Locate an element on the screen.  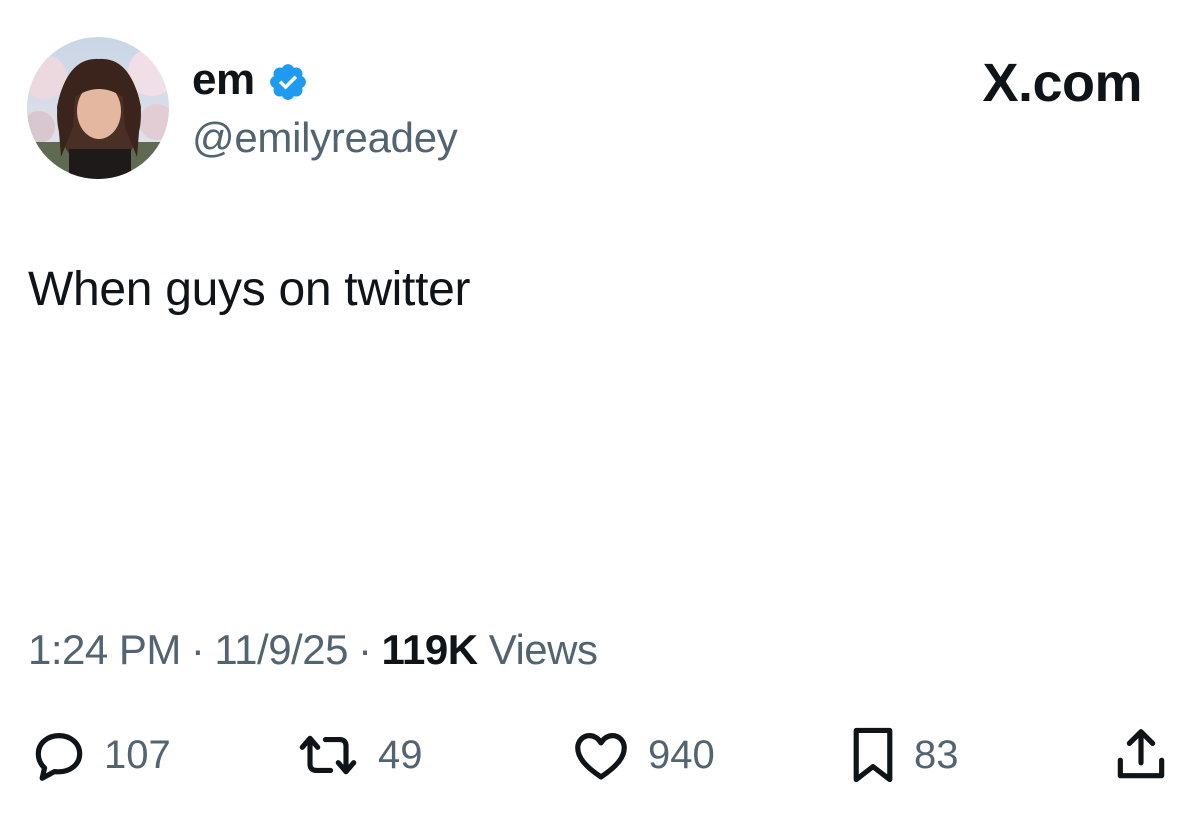
avatar-photo is located at coordinates (98, 108).